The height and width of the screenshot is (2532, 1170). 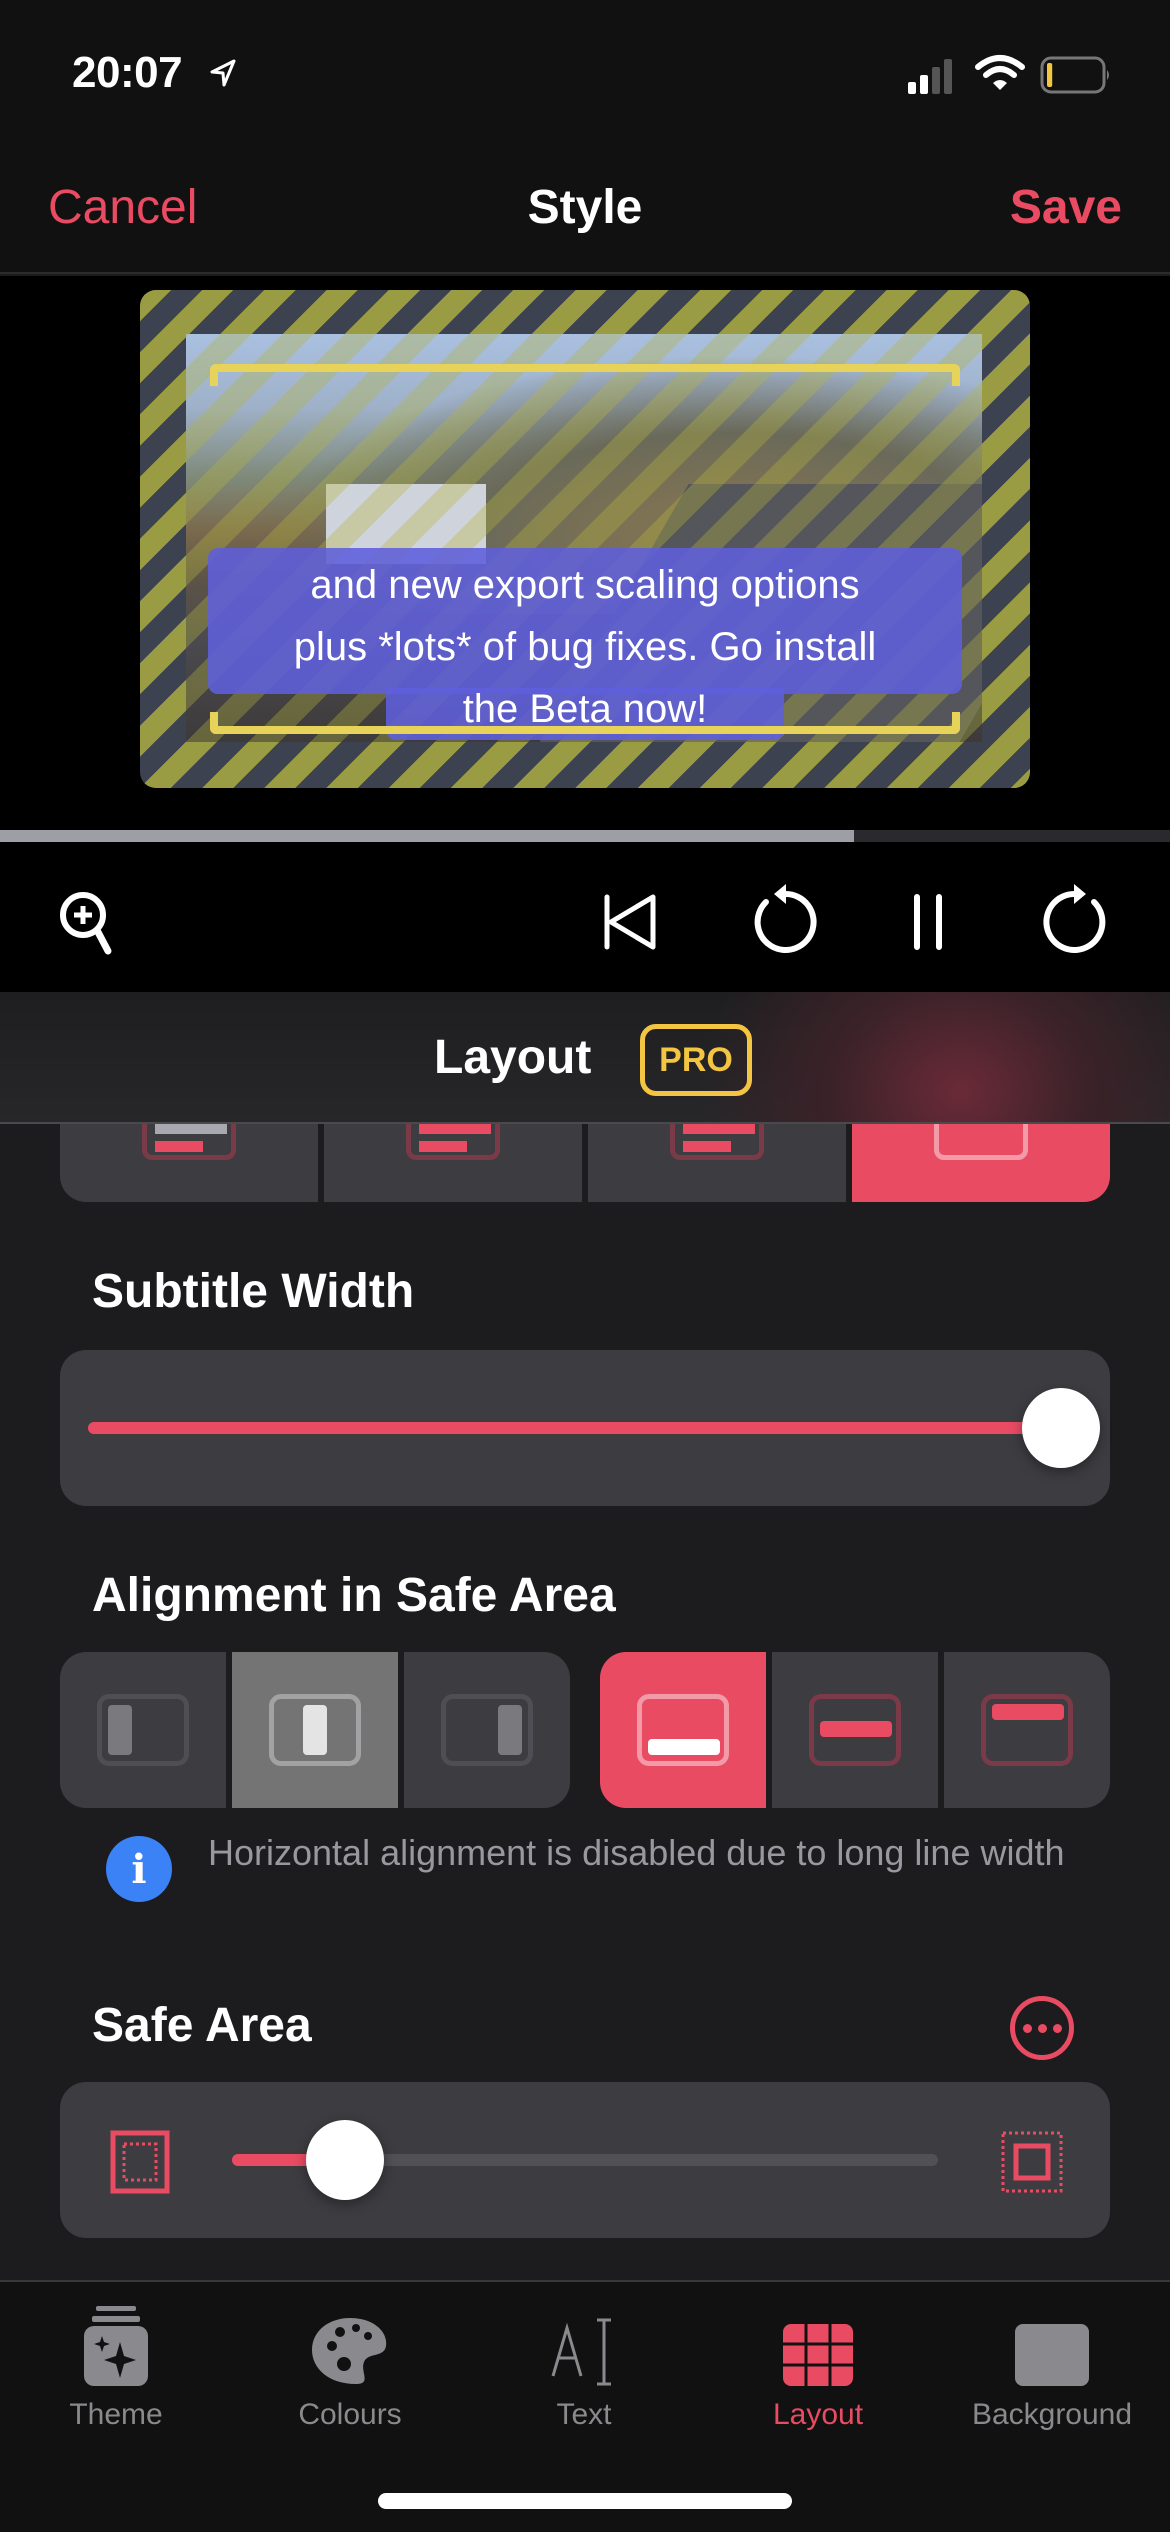 I want to click on status-time: 20:07, so click(x=127, y=72).